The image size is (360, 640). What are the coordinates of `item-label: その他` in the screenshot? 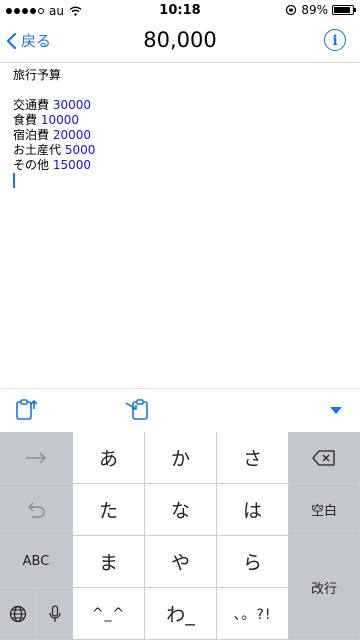 It's located at (31, 165).